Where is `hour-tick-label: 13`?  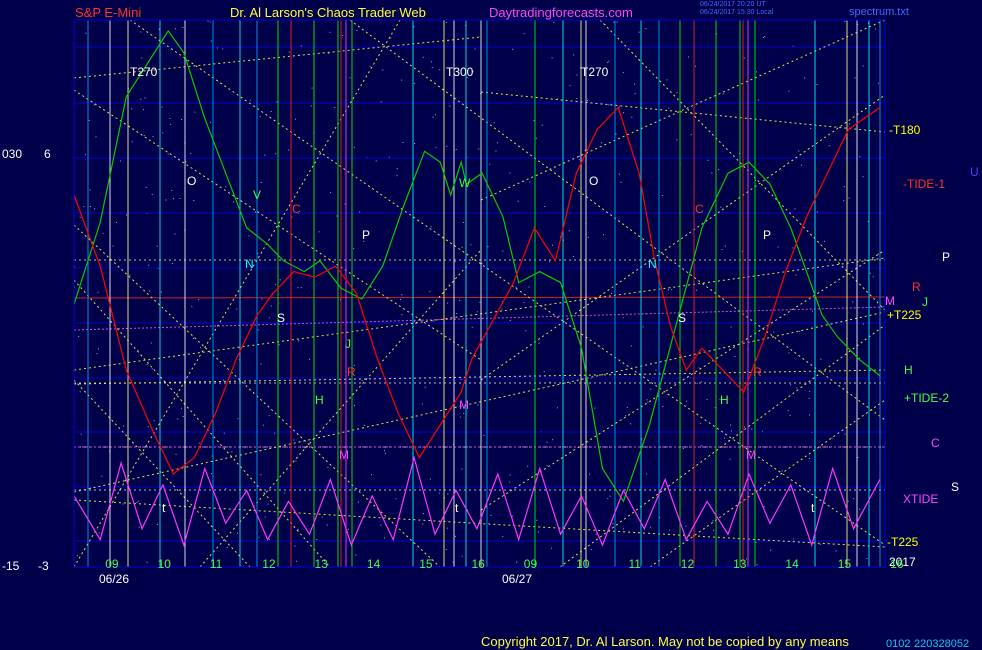 hour-tick-label: 13 is located at coordinates (740, 564).